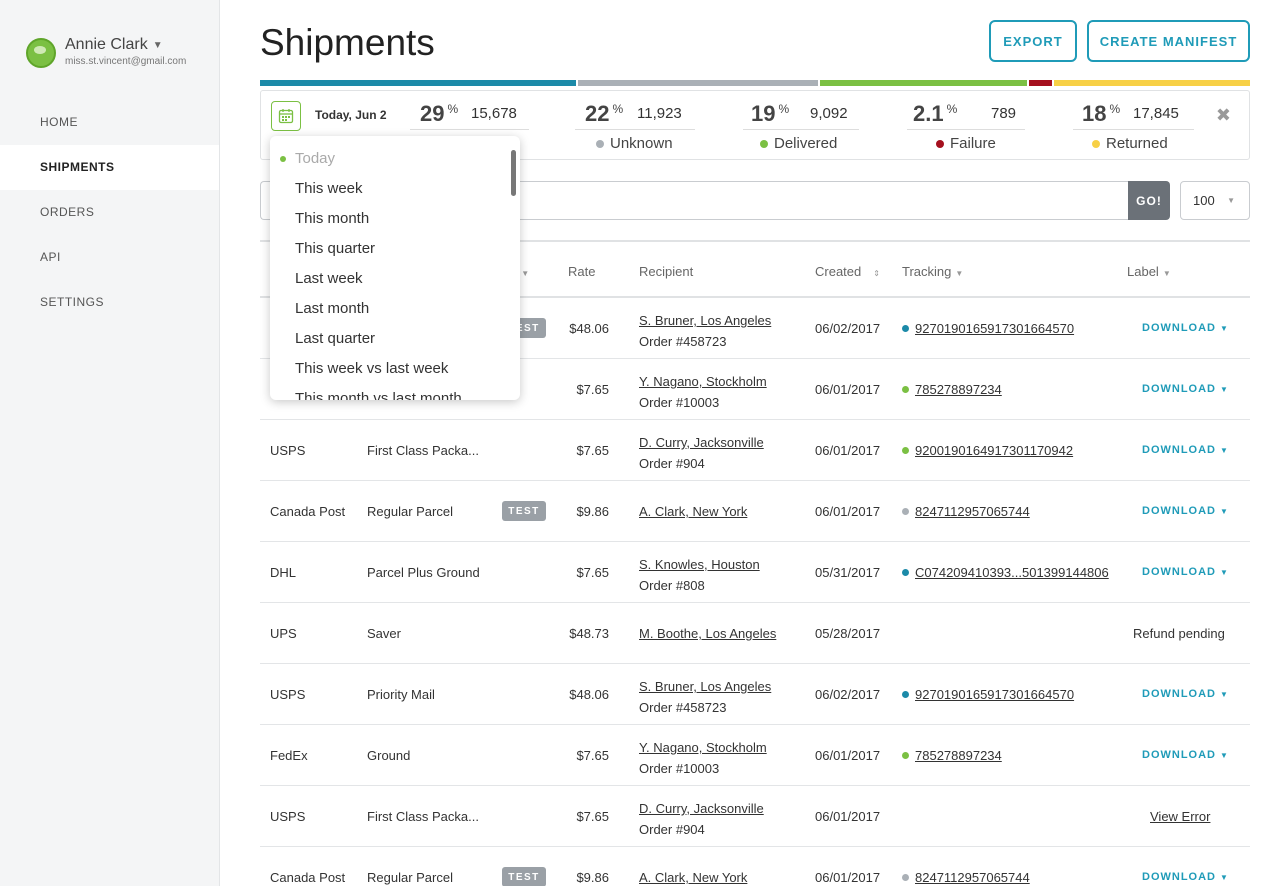  I want to click on stat-label-unknown: Unknown, so click(634, 143).